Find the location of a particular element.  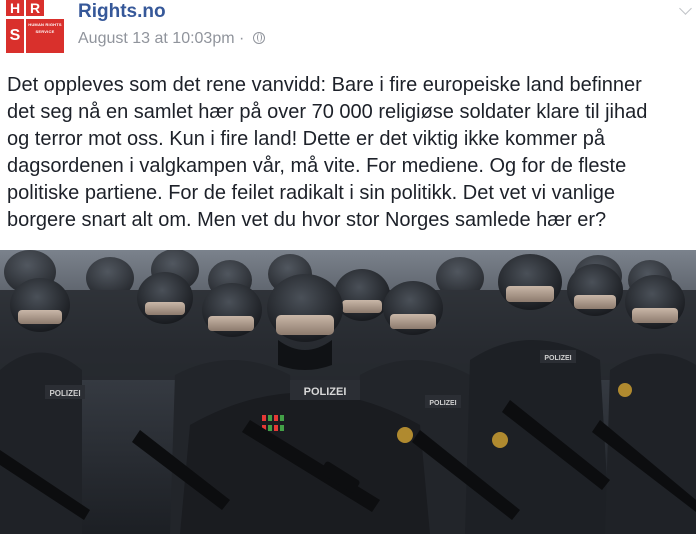

post-timestamp: August 13 at 10:03pm is located at coordinates (156, 38).